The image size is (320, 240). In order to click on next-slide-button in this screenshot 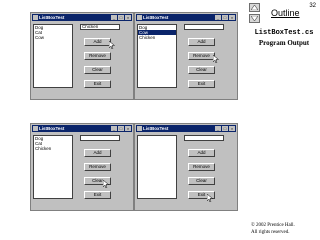, I will do `click(254, 18)`.